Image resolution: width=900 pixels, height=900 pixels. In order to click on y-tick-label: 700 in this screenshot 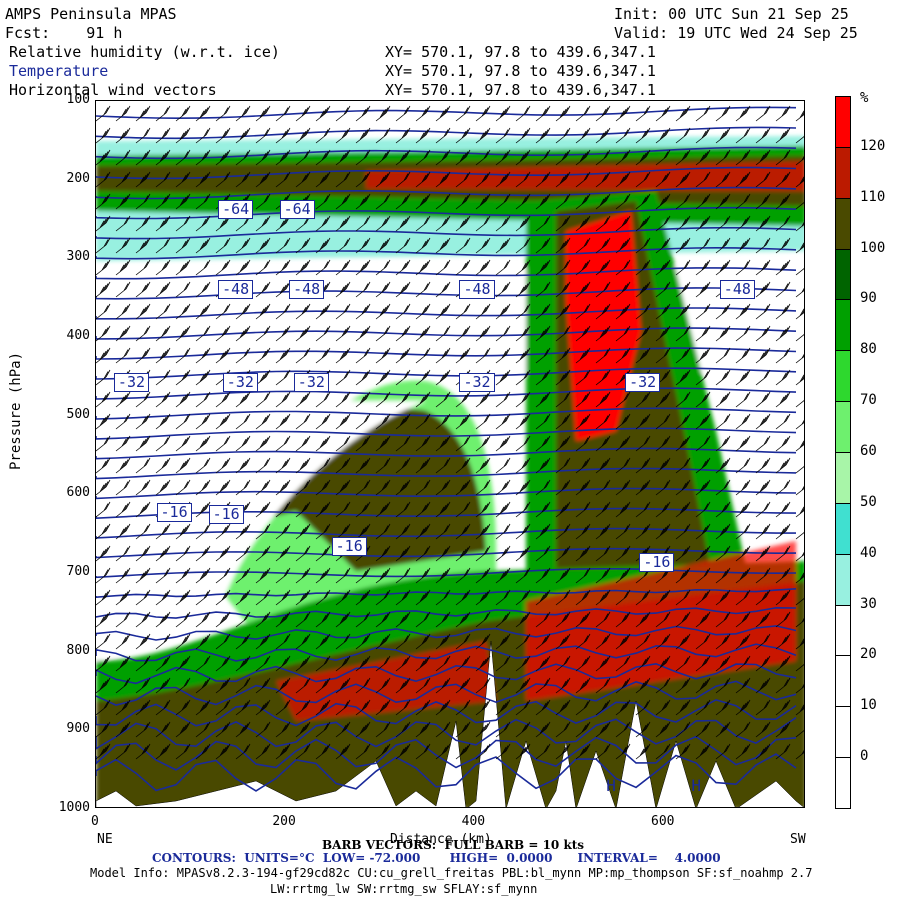, I will do `click(78, 571)`.